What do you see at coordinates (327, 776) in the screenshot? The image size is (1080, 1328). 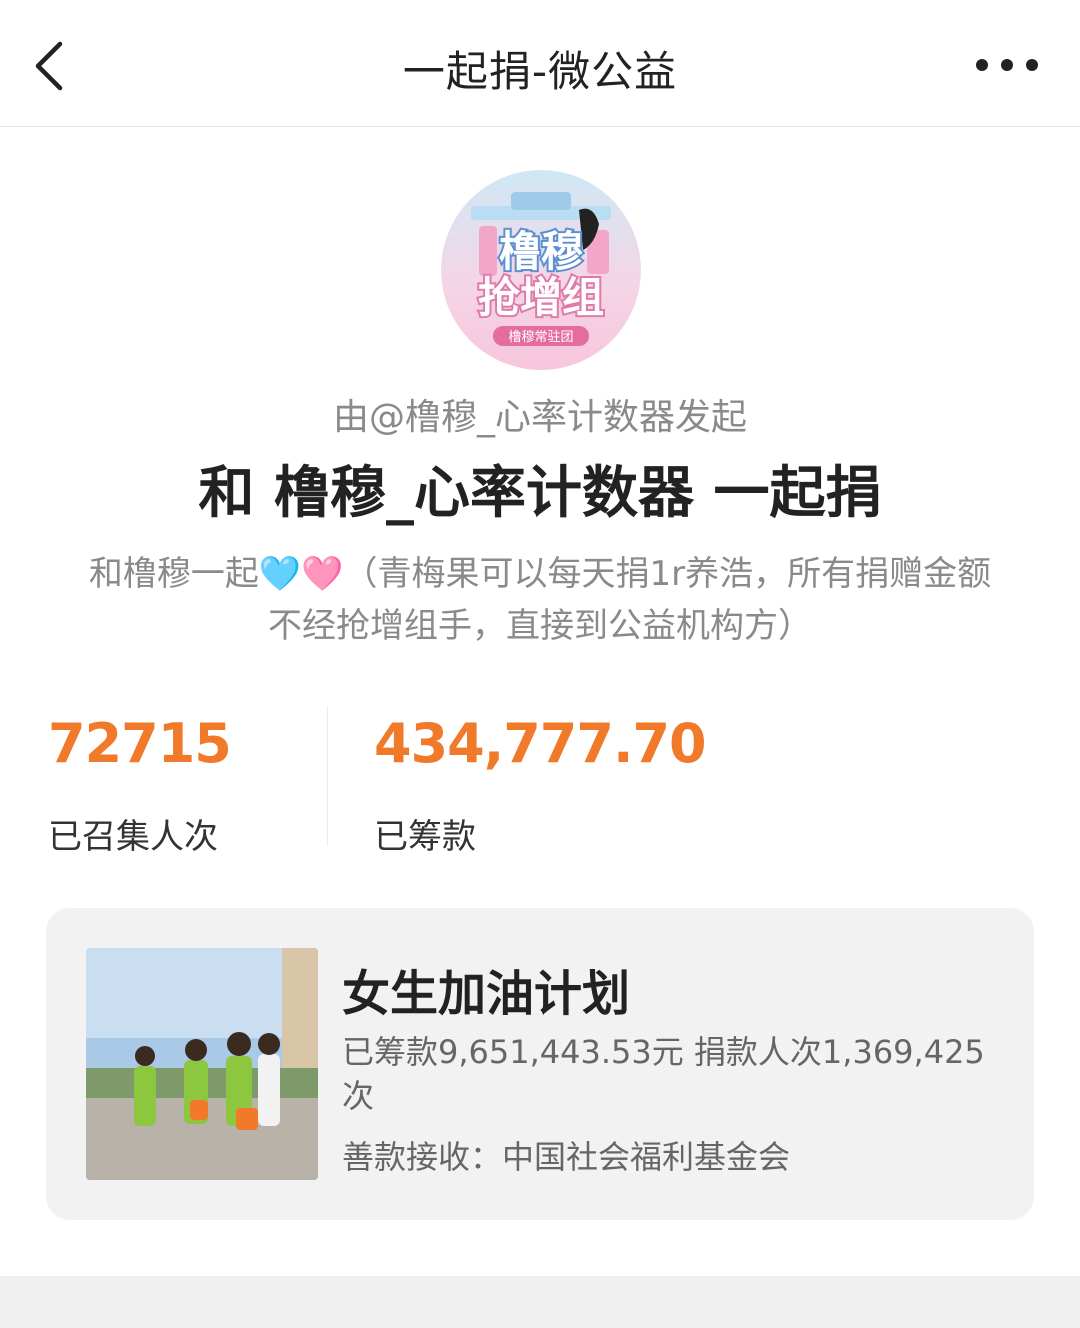 I see `stat-divider` at bounding box center [327, 776].